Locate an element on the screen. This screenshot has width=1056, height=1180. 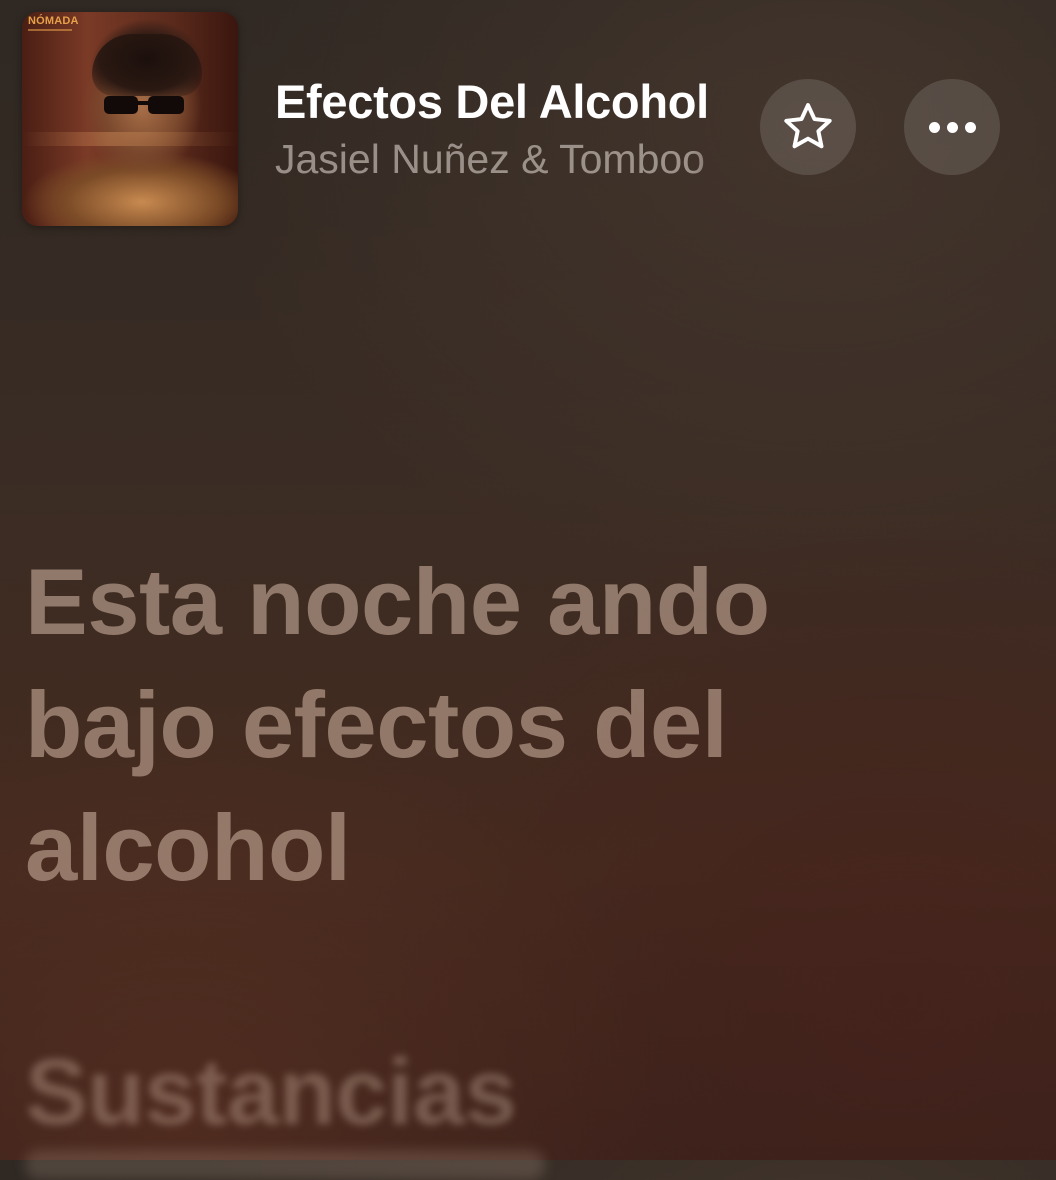
more-options-button is located at coordinates (952, 127).